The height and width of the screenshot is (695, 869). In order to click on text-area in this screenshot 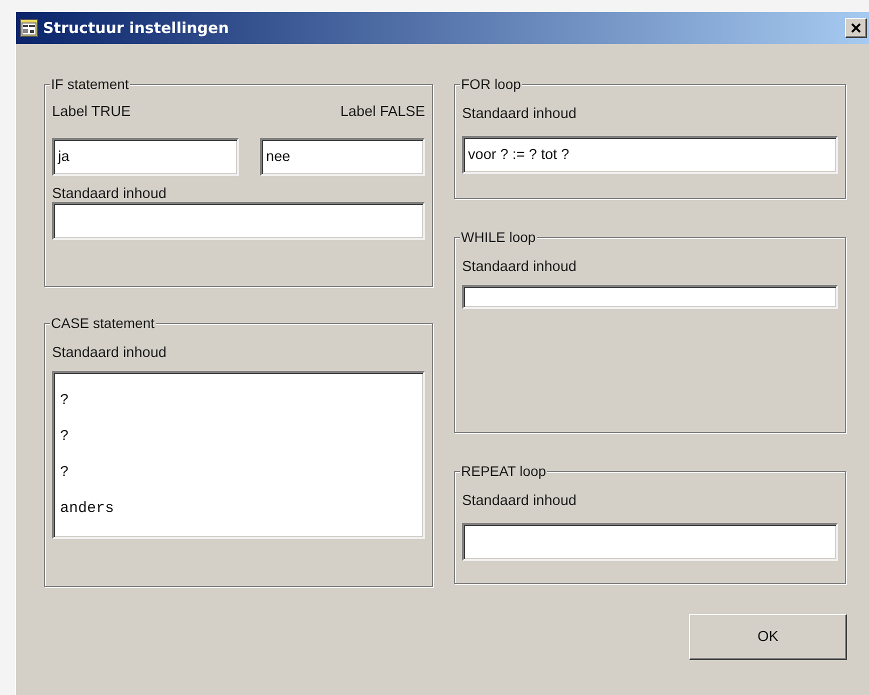, I will do `click(650, 297)`.